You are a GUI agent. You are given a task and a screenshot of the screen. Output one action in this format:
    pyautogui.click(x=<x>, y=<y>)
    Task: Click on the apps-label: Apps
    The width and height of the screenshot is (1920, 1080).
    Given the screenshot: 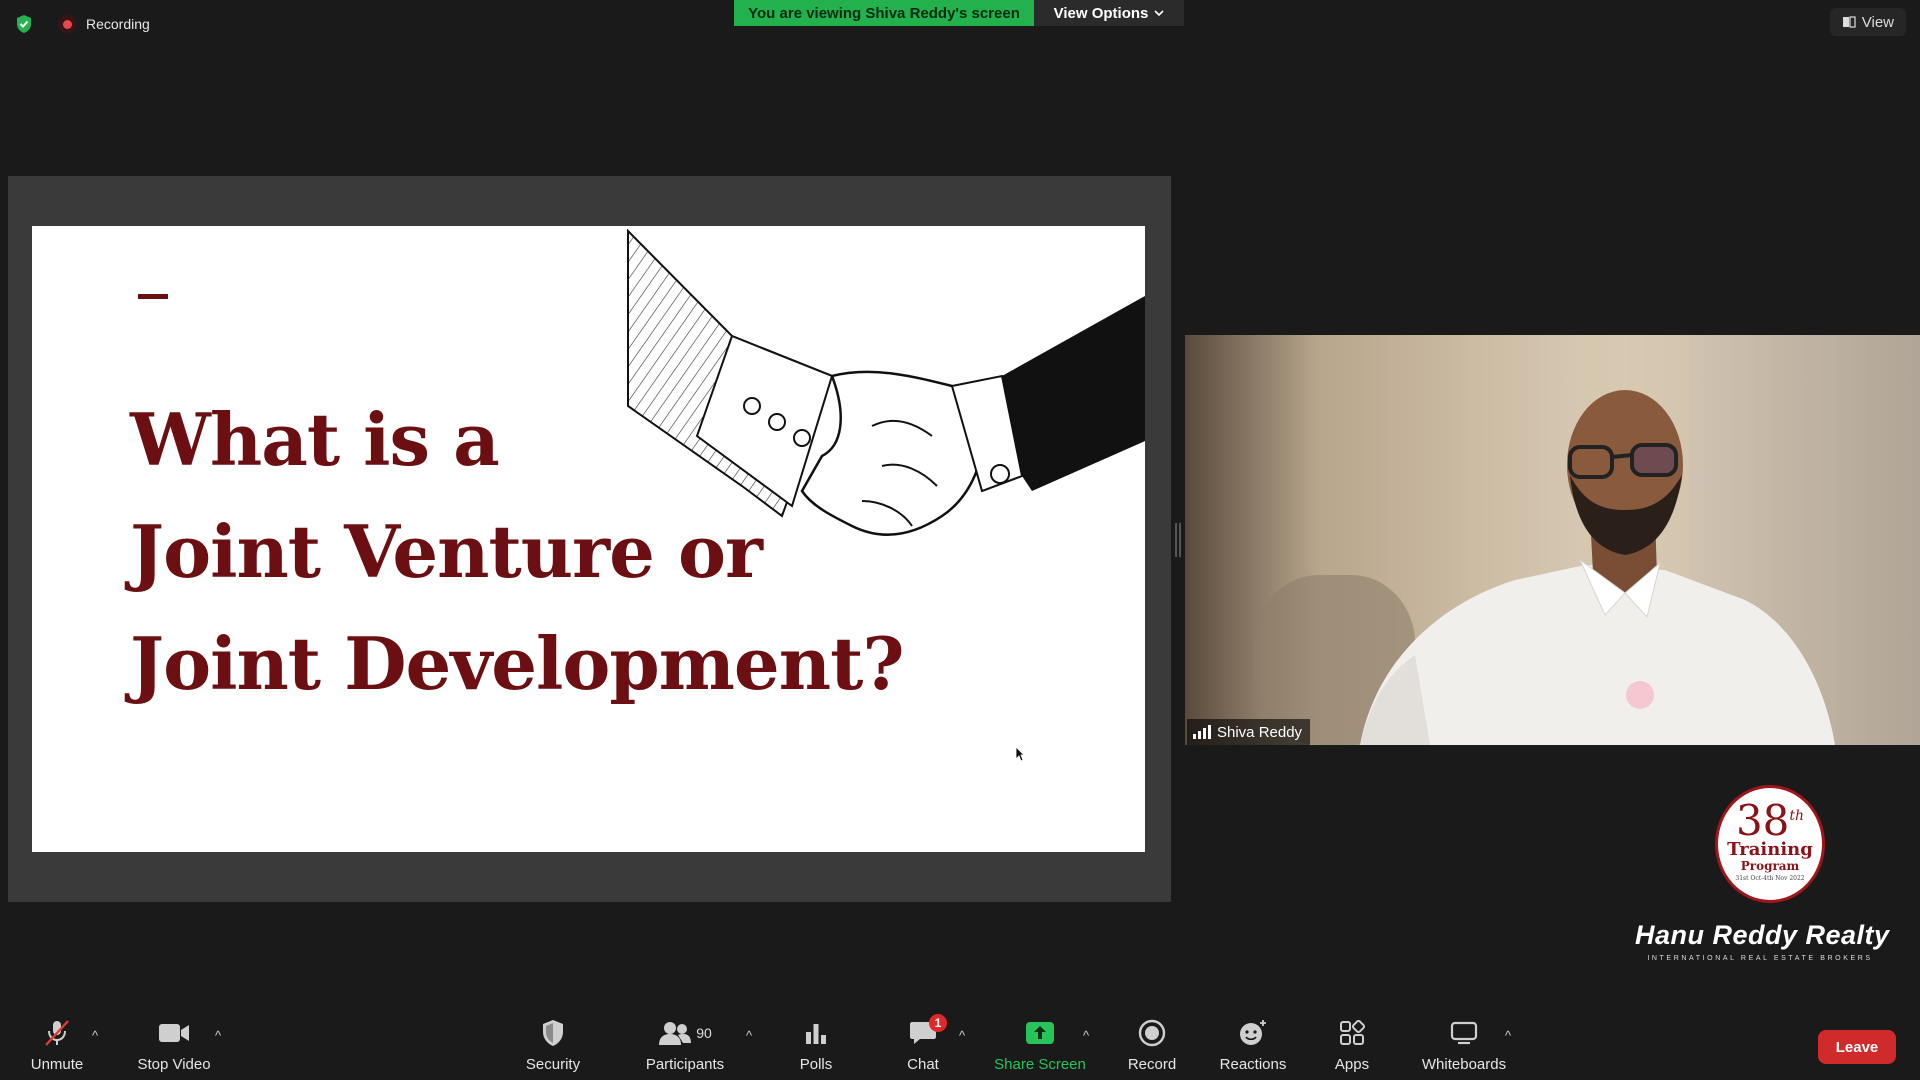 What is the action you would take?
    pyautogui.click(x=1352, y=1064)
    